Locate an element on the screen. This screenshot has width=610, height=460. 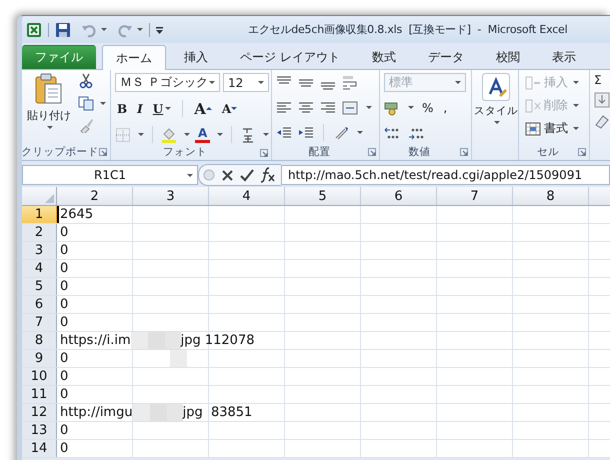
formula-input: http://mao.5ch.net/test/read.cgi/apple2/1509091 is located at coordinates (445, 175).